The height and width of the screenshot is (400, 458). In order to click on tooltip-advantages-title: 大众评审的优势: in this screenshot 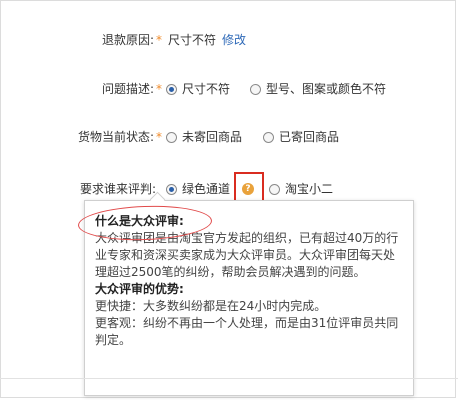, I will do `click(139, 289)`.